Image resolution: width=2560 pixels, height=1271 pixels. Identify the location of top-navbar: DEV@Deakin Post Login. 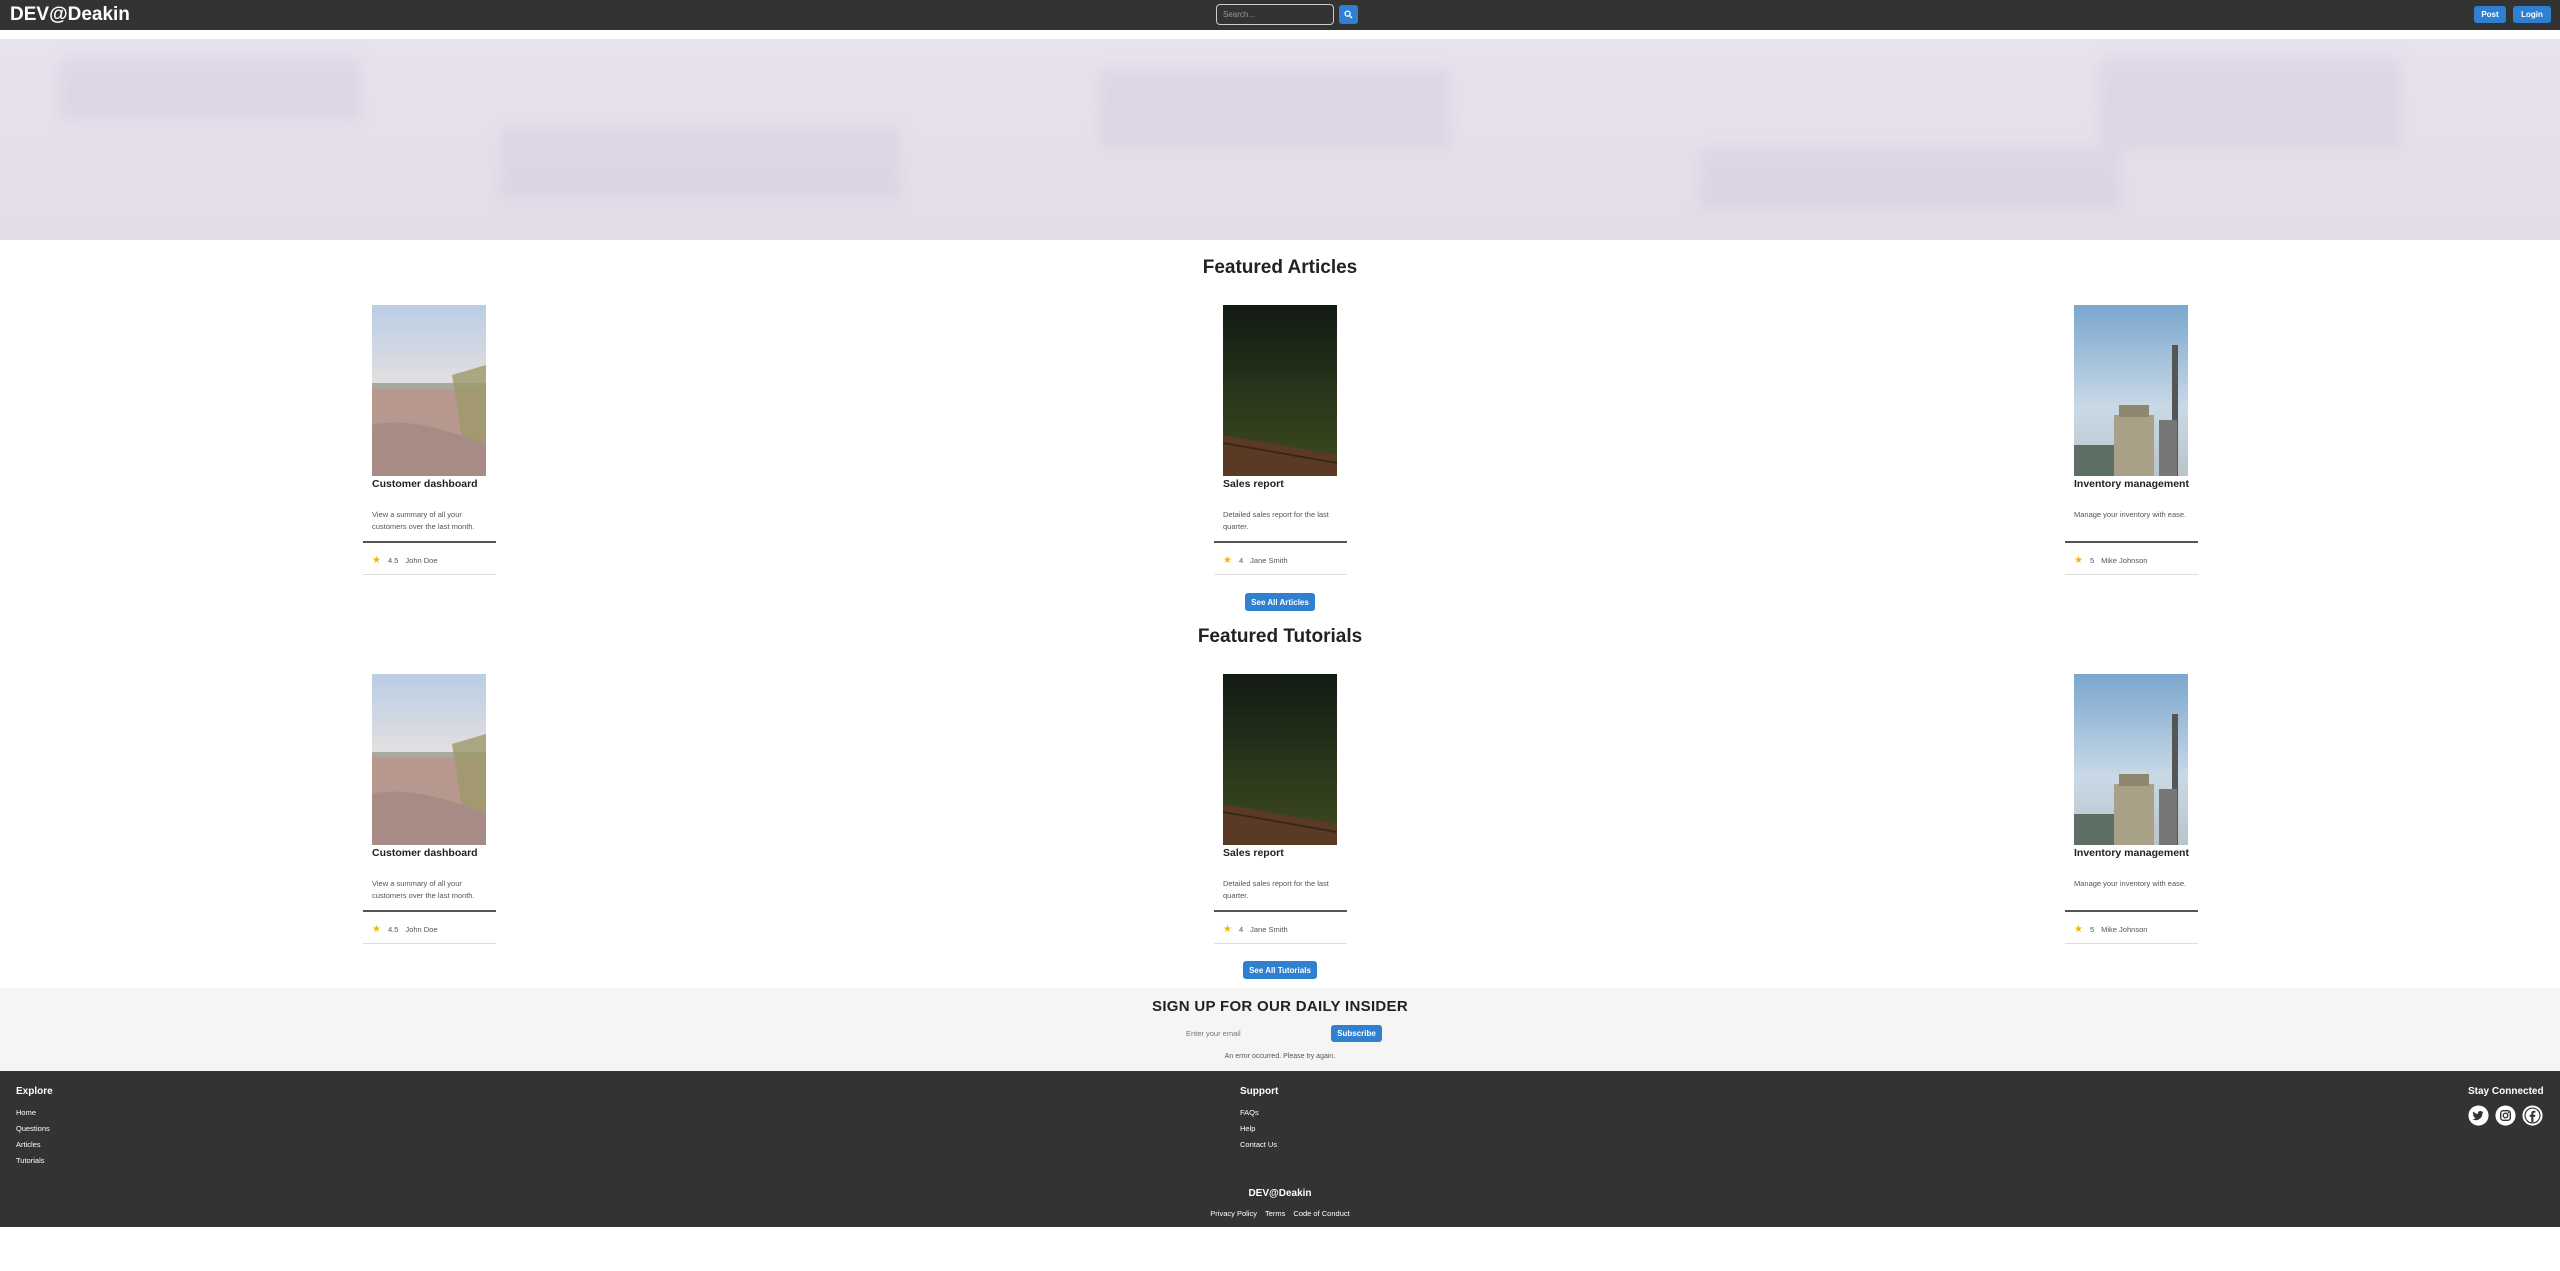
(1280, 15).